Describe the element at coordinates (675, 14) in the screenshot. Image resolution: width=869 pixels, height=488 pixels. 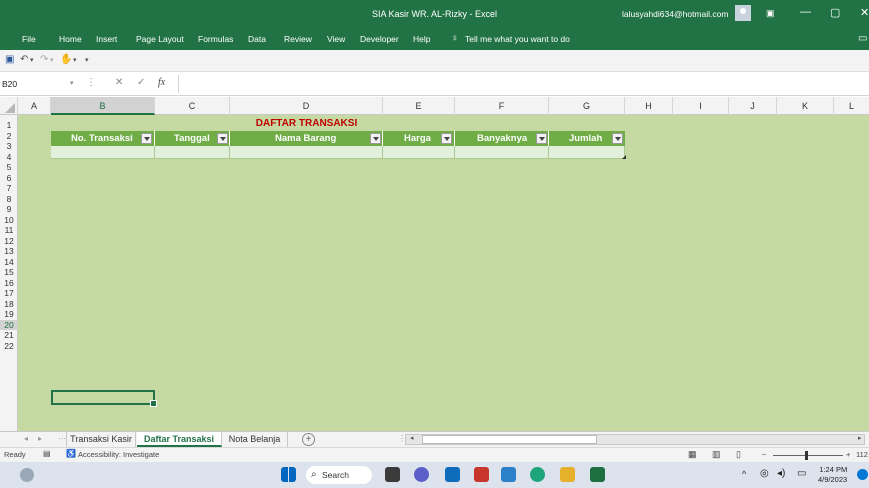
I see `account-email: lalusyahdi634@hotmail.com` at that location.